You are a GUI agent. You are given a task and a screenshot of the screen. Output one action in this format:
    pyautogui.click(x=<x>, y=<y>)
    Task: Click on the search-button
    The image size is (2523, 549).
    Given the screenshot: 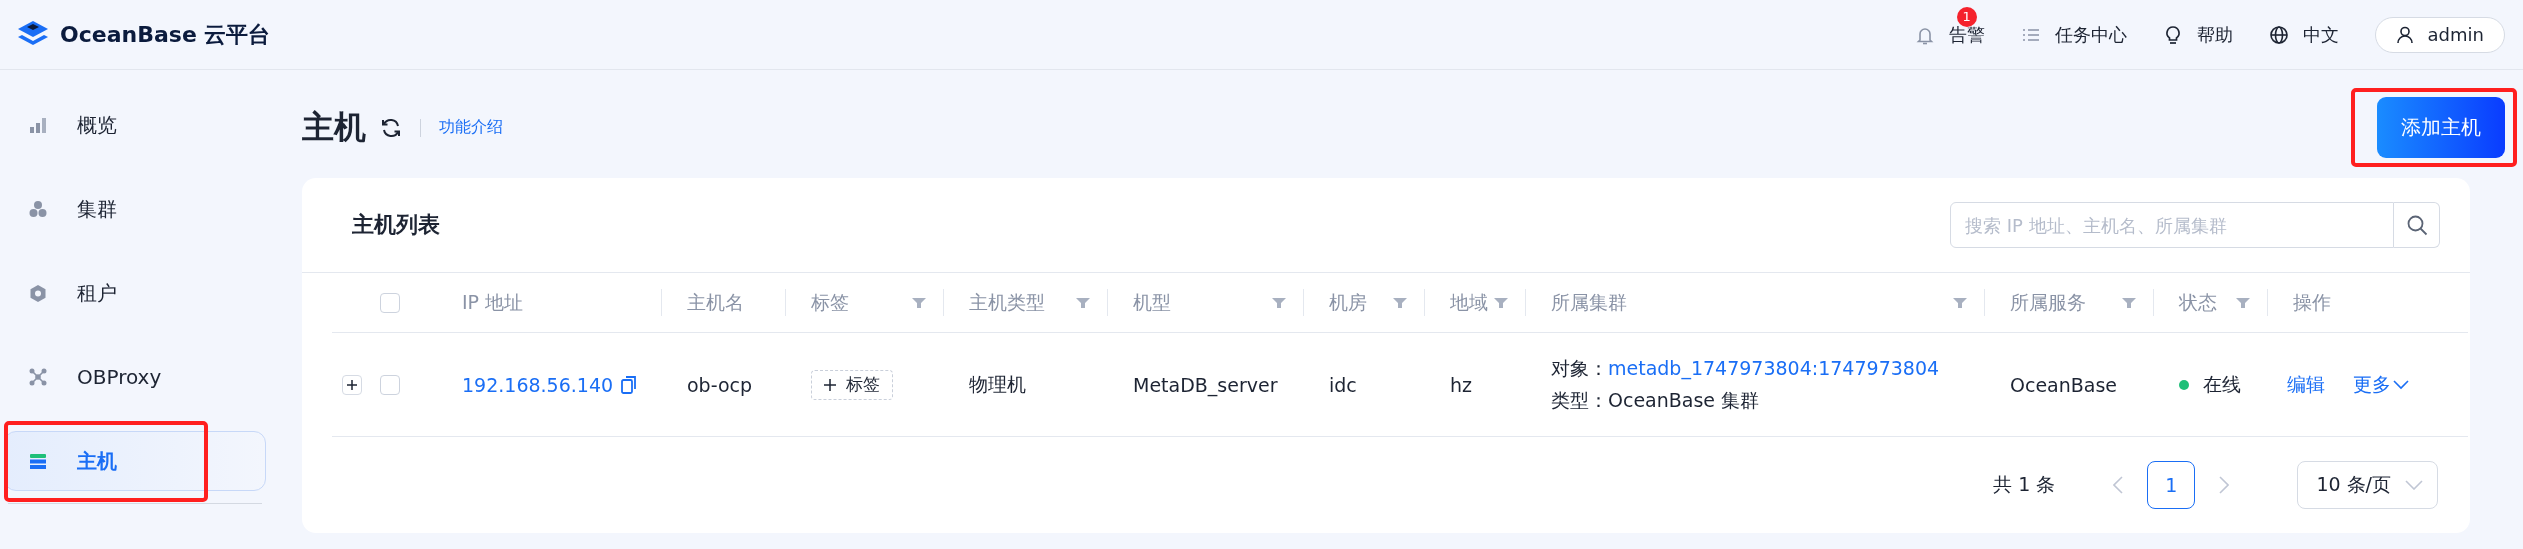 What is the action you would take?
    pyautogui.click(x=2417, y=225)
    